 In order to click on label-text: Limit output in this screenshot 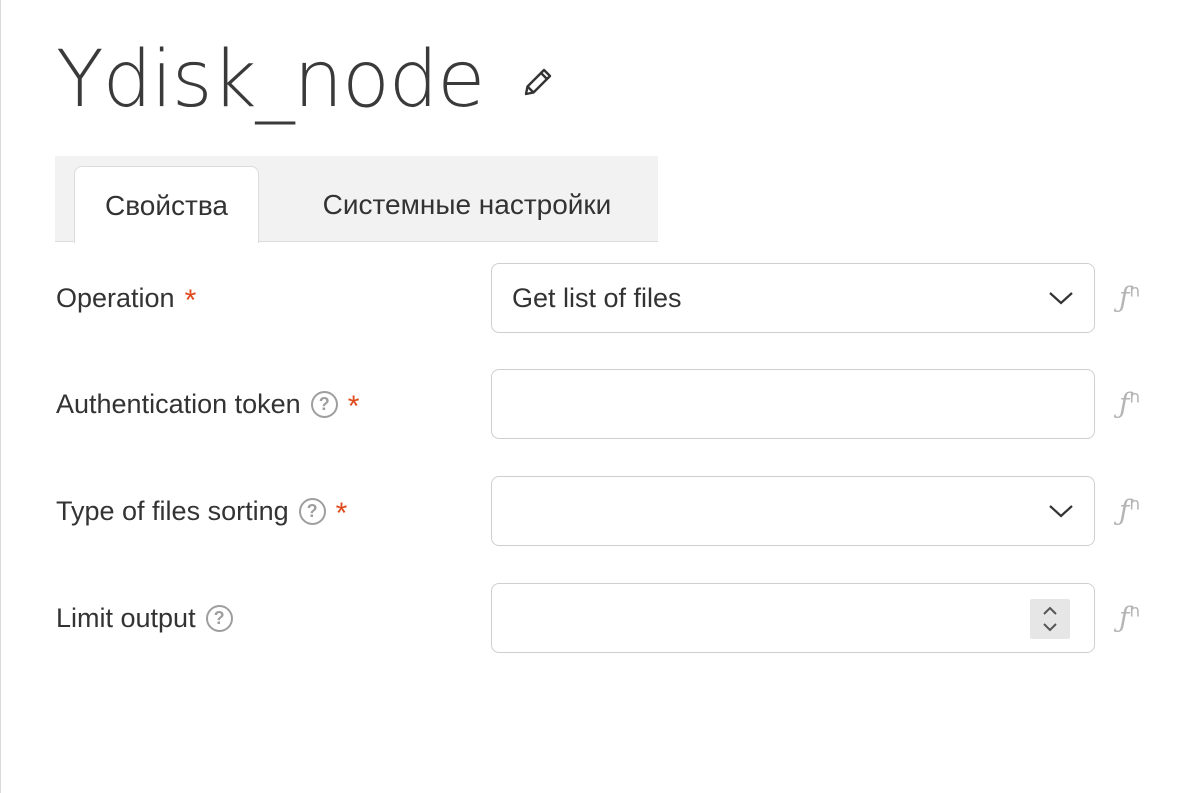, I will do `click(126, 617)`.